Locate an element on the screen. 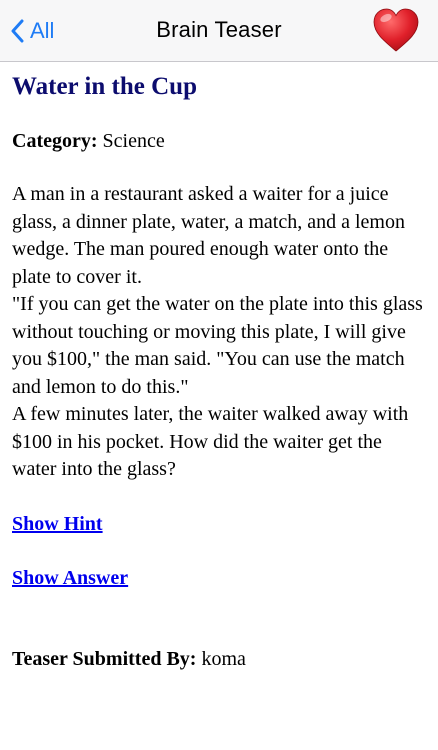  submitted-by-line: Teaser Submitted By: koma is located at coordinates (219, 659).